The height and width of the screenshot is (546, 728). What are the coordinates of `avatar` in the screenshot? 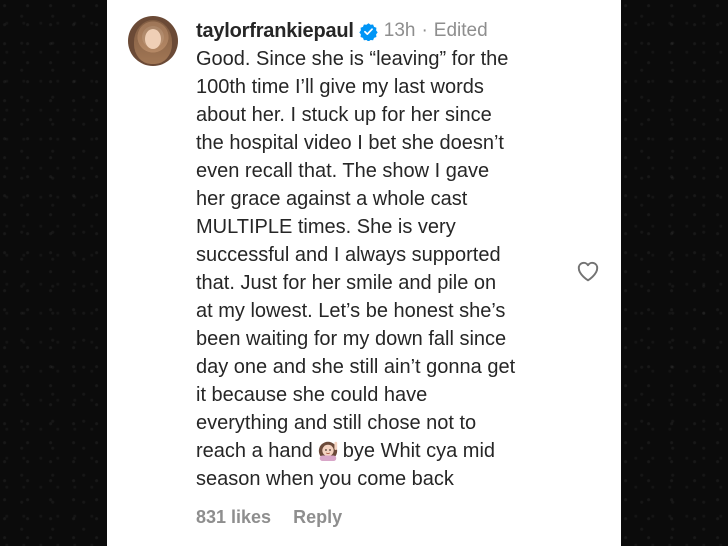 It's located at (153, 41).